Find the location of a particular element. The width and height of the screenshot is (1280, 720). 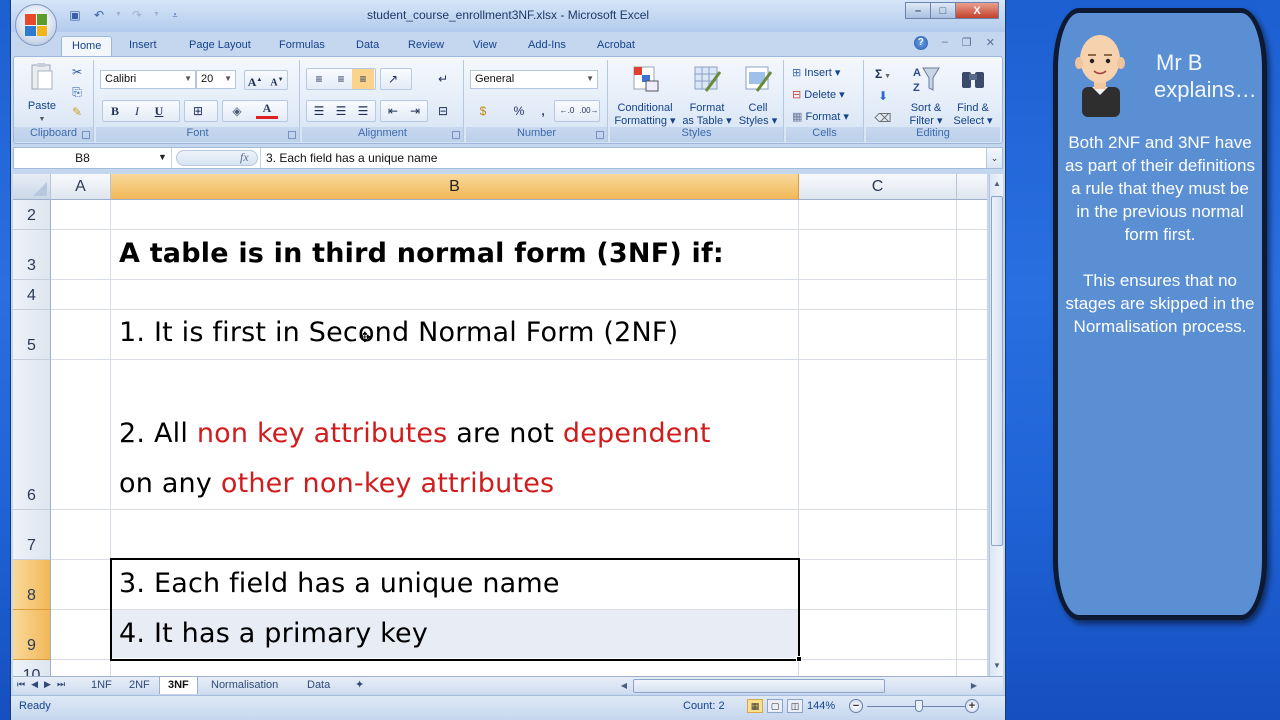

tab-formulas: Formulas is located at coordinates (302, 46).